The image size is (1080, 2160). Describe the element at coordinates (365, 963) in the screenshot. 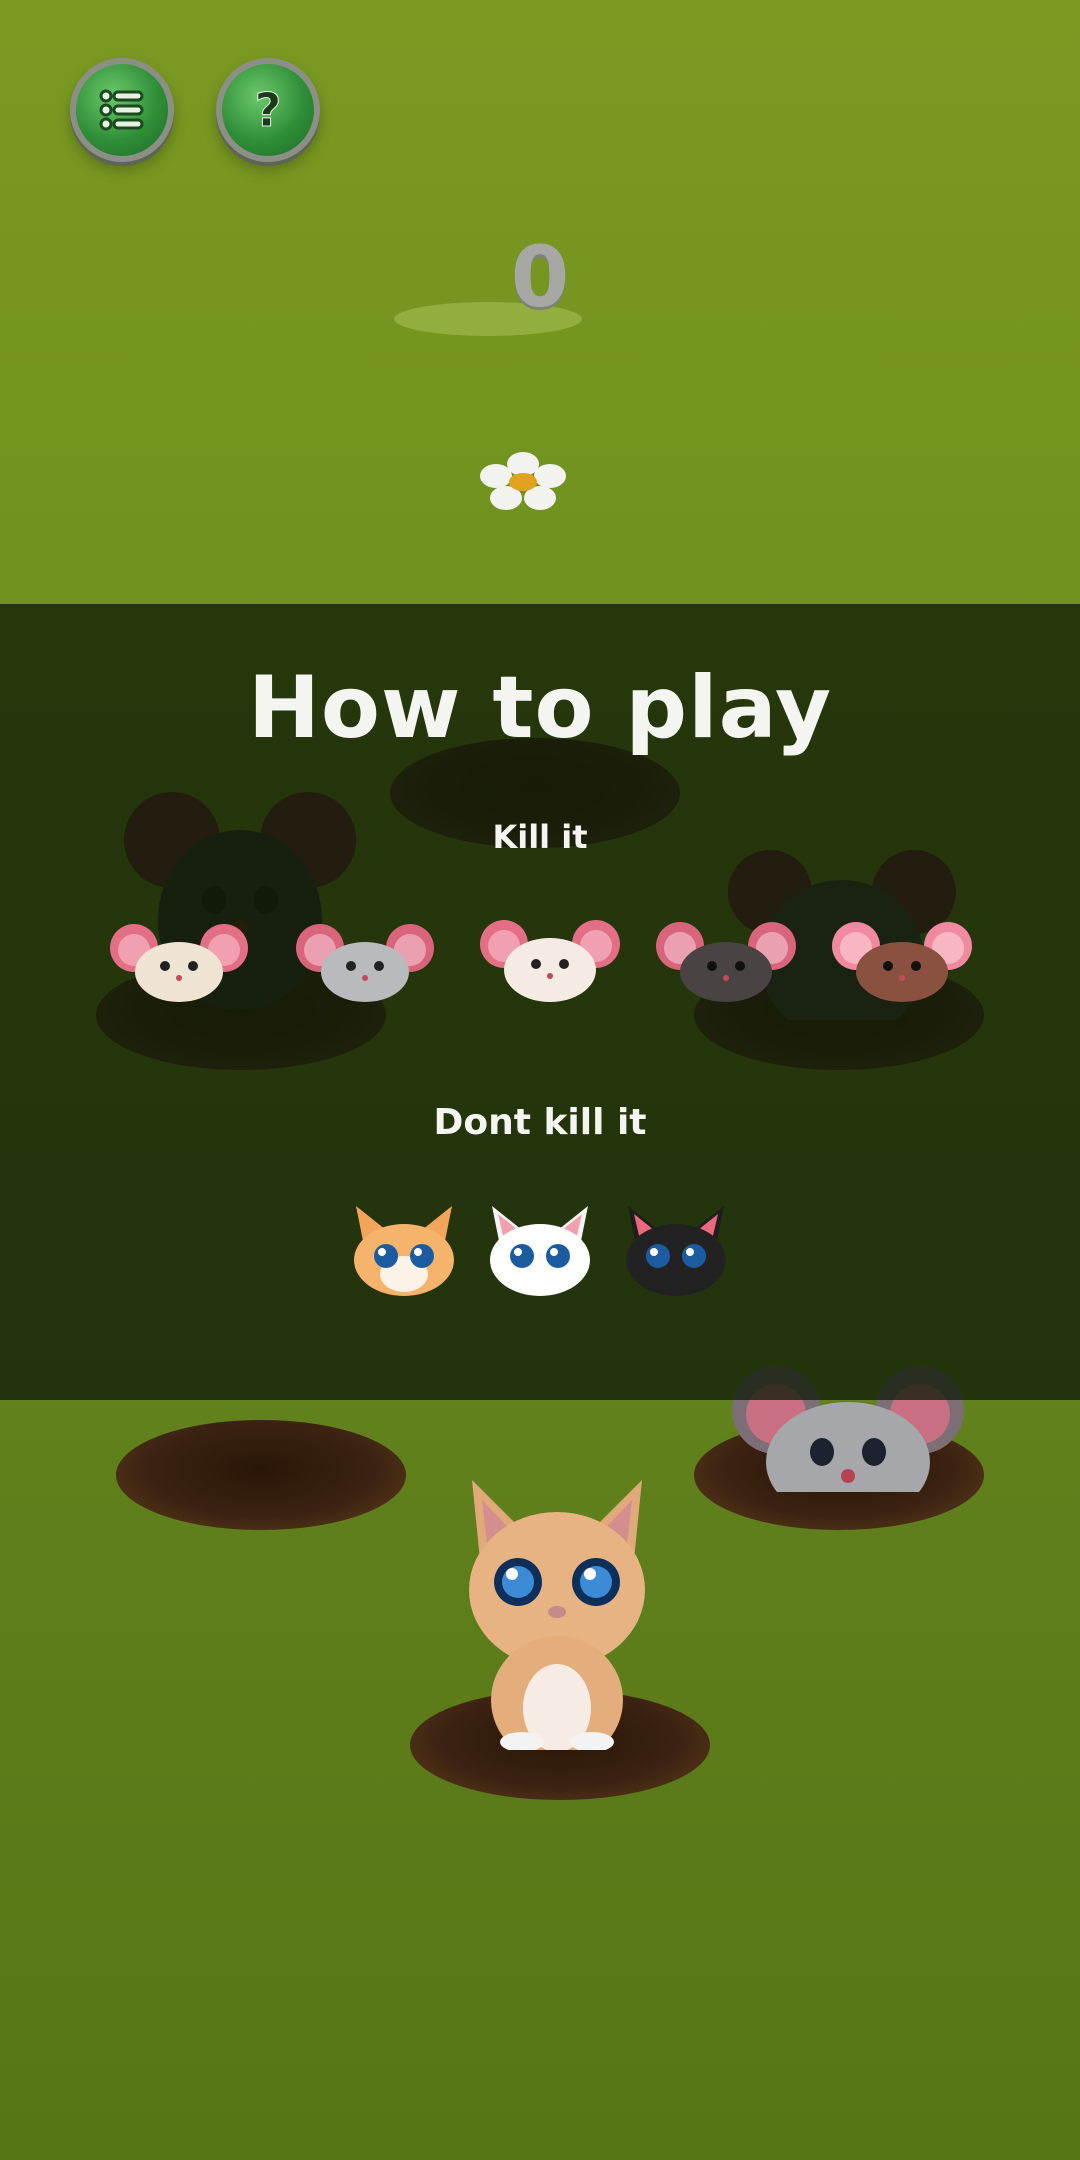

I see `grey-mouse-icon` at that location.